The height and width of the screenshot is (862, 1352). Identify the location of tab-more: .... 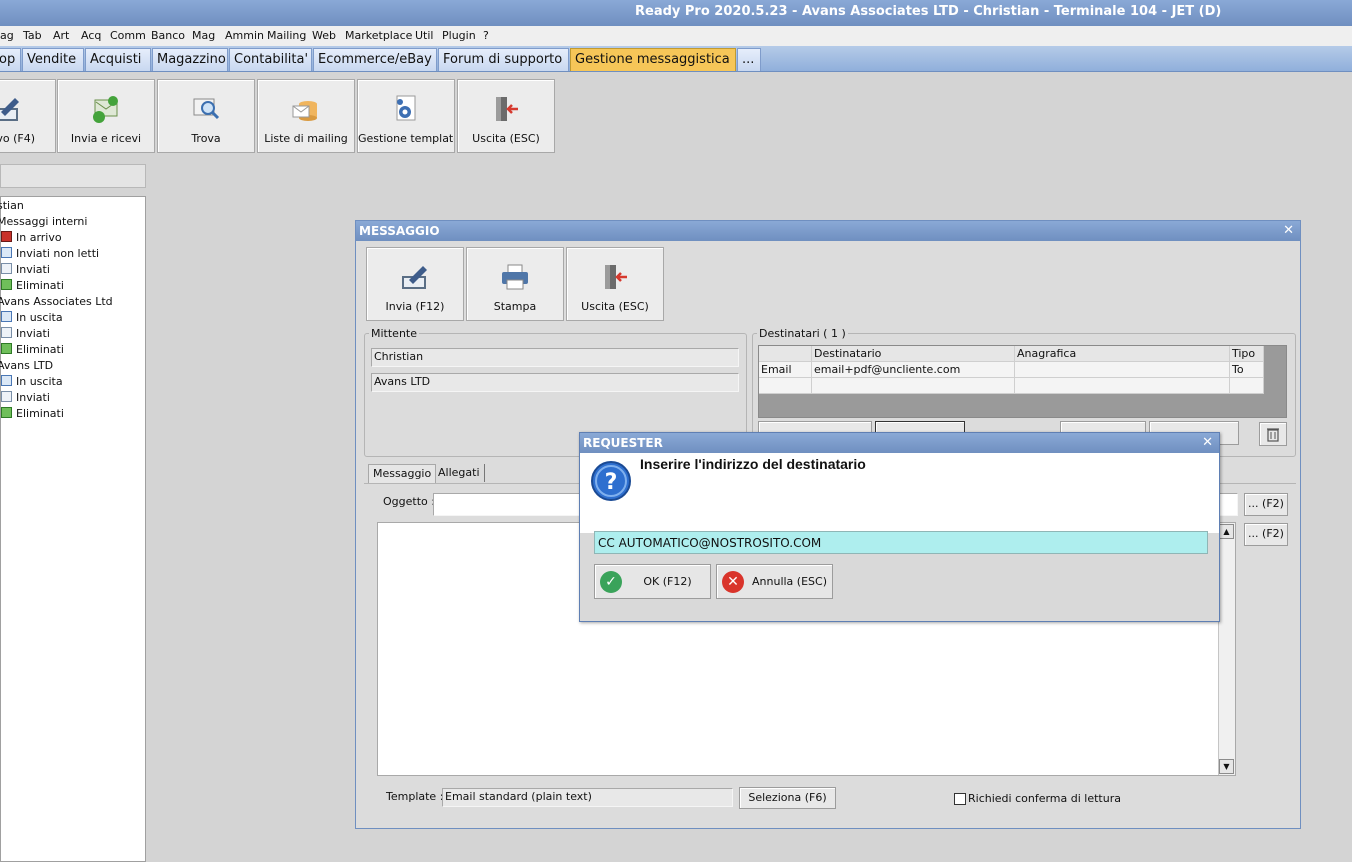
(749, 59).